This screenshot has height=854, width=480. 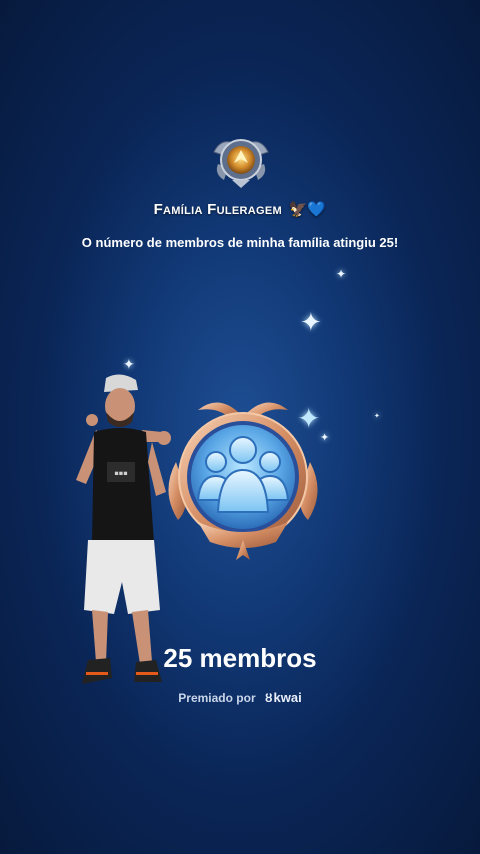 What do you see at coordinates (287, 697) in the screenshot?
I see `kwai-brand-text: kwai` at bounding box center [287, 697].